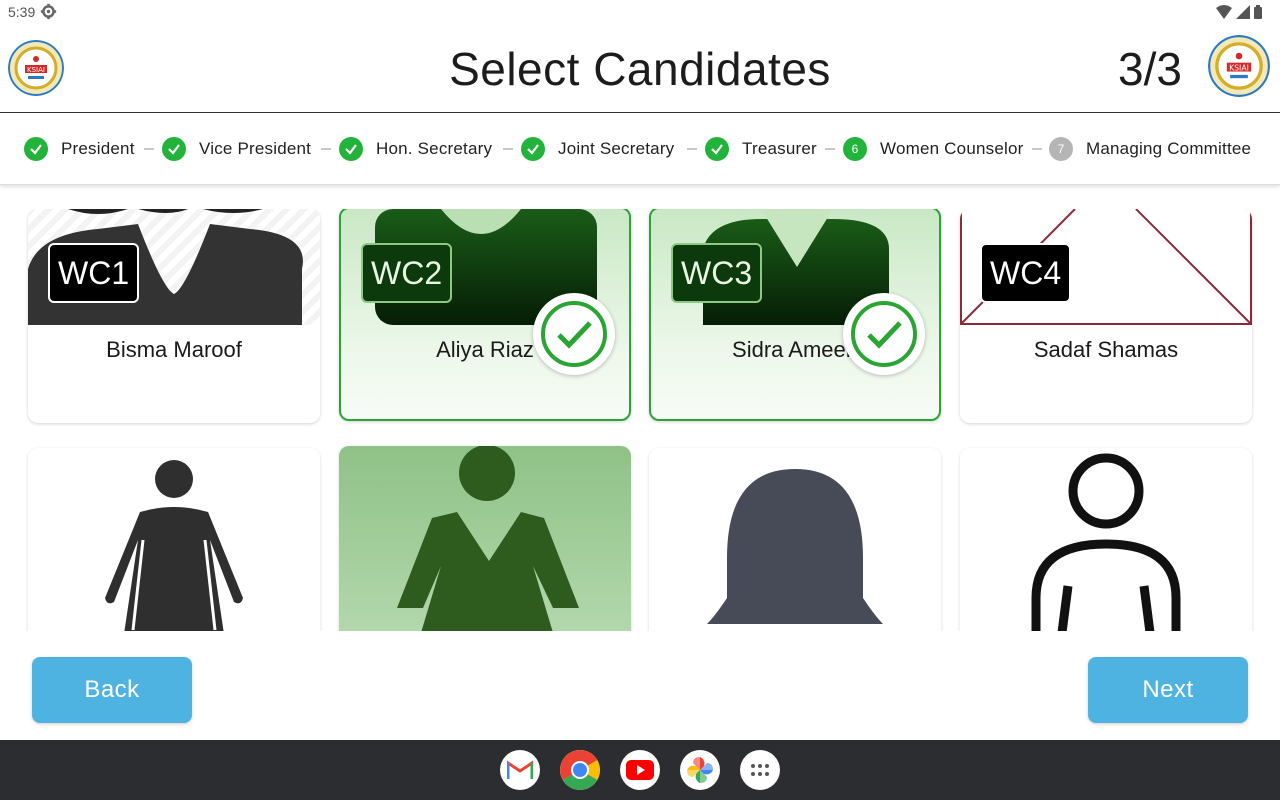  I want to click on candidate-card-wc1: WC1 Bisma Maroof, so click(174, 316).